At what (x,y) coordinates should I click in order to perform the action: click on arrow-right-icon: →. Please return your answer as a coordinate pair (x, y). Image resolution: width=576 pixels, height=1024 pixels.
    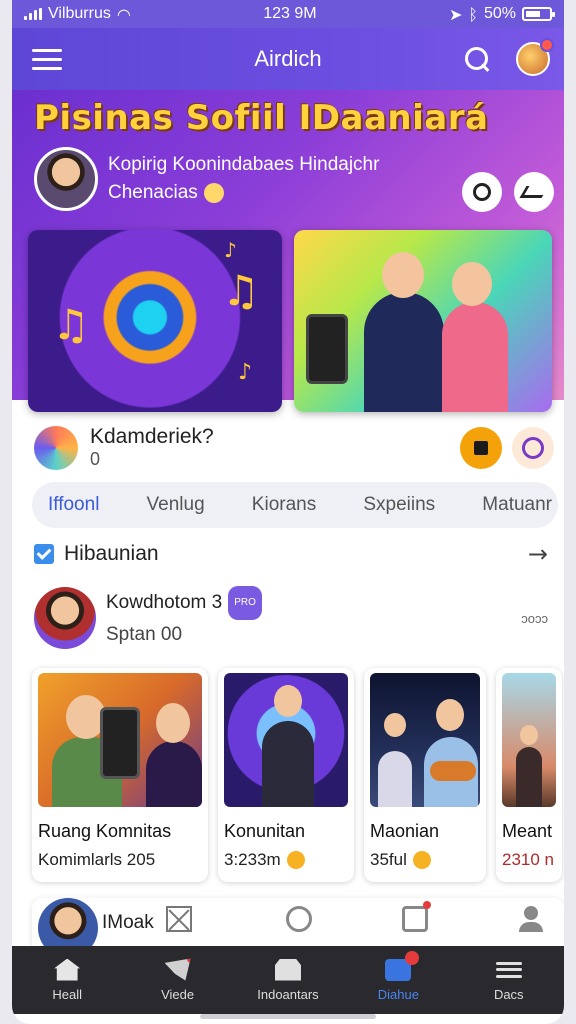
    Looking at the image, I should click on (538, 554).